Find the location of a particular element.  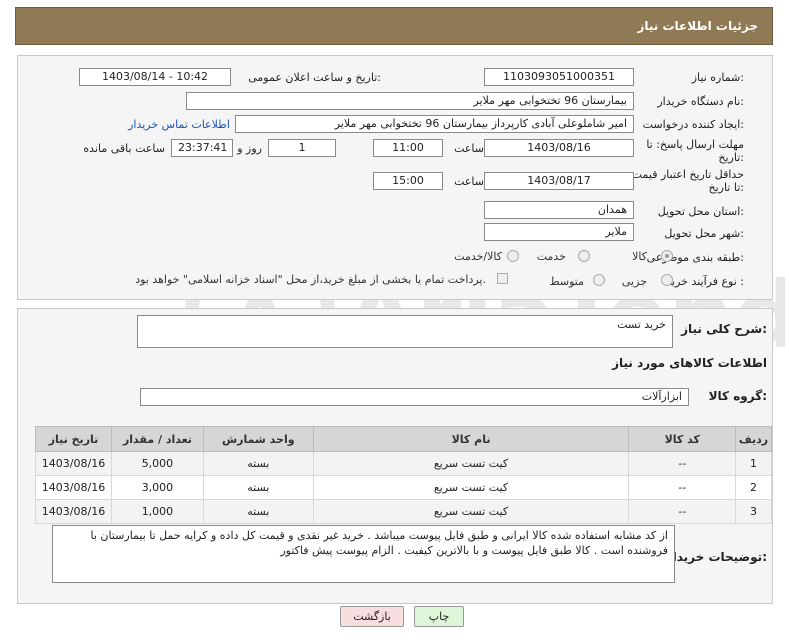

cell-row-number: 2 is located at coordinates (753, 487).